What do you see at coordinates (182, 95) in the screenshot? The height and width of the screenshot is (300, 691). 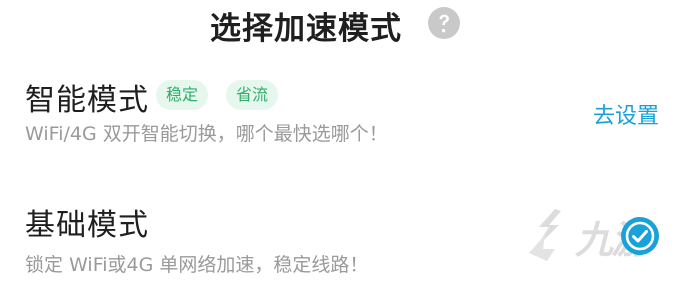 I see `stable-badge: 稳定` at bounding box center [182, 95].